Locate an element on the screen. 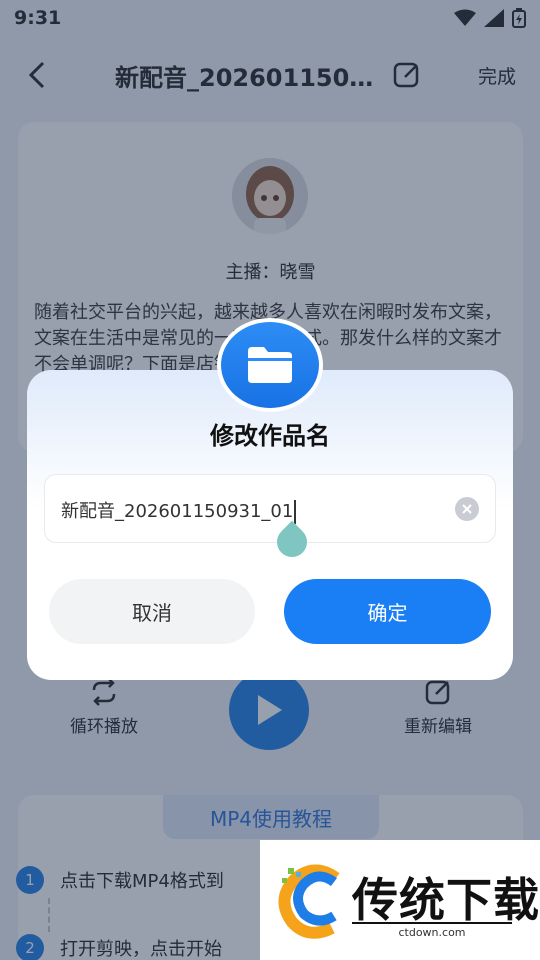 This screenshot has width=540, height=960. work-name-value: 新配音_202601150931_01 is located at coordinates (179, 510).